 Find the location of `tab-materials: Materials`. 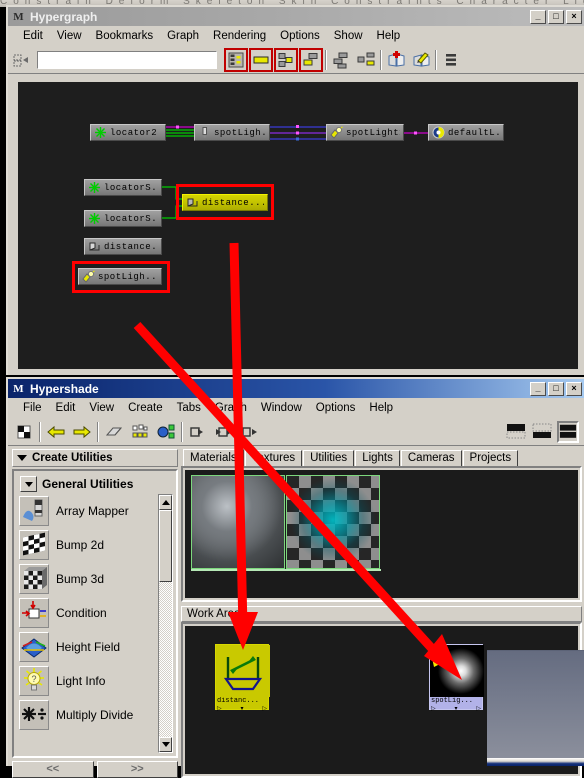

tab-materials: Materials is located at coordinates (213, 457).